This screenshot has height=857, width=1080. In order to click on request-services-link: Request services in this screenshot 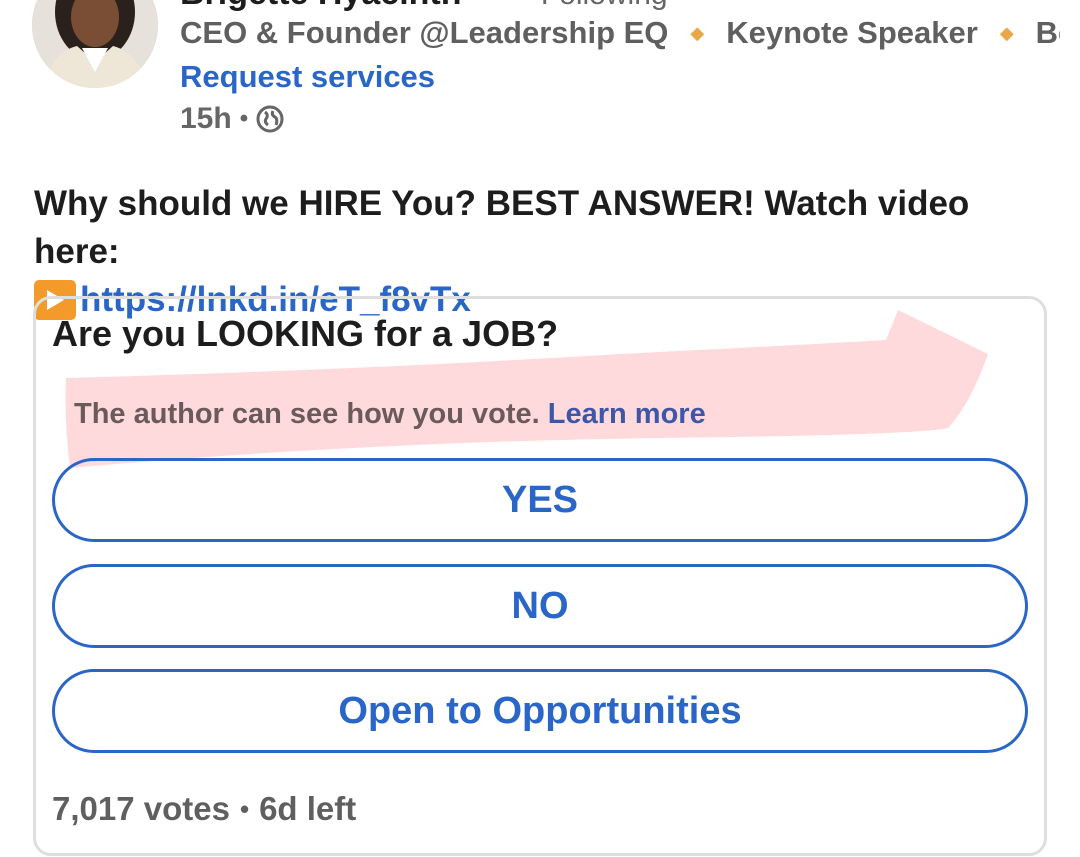, I will do `click(307, 77)`.